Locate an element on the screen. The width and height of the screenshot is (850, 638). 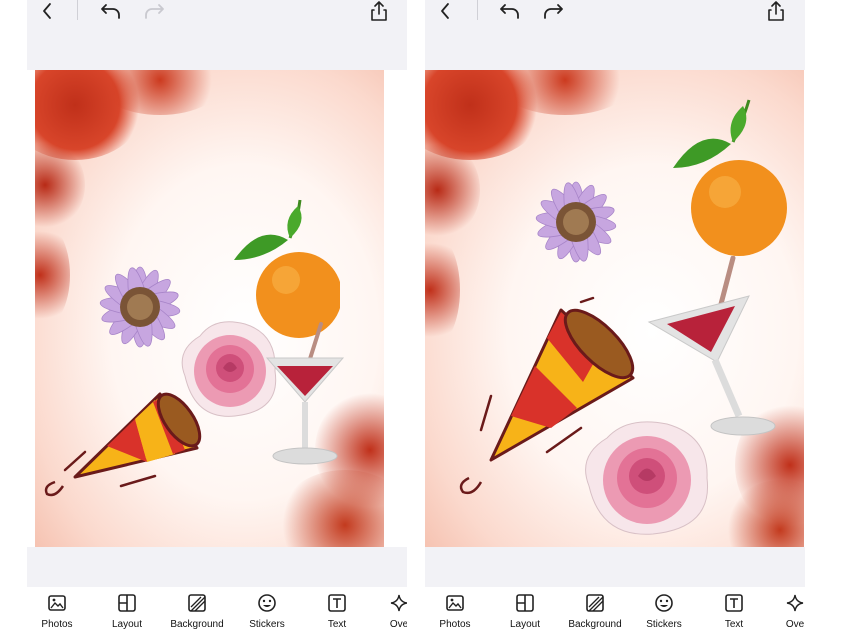
party-horn-sticker is located at coordinates (120, 444).